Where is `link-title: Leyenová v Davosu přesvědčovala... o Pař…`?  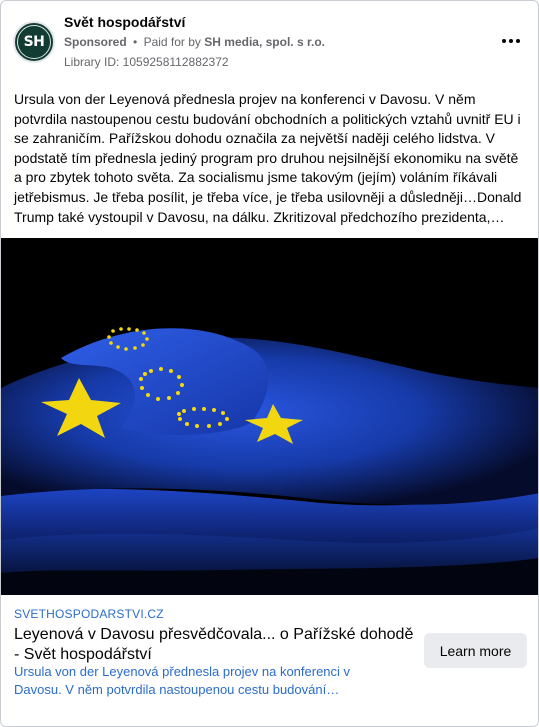
link-title: Leyenová v Davosu přesvědčovala... o Pař… is located at coordinates (214, 645).